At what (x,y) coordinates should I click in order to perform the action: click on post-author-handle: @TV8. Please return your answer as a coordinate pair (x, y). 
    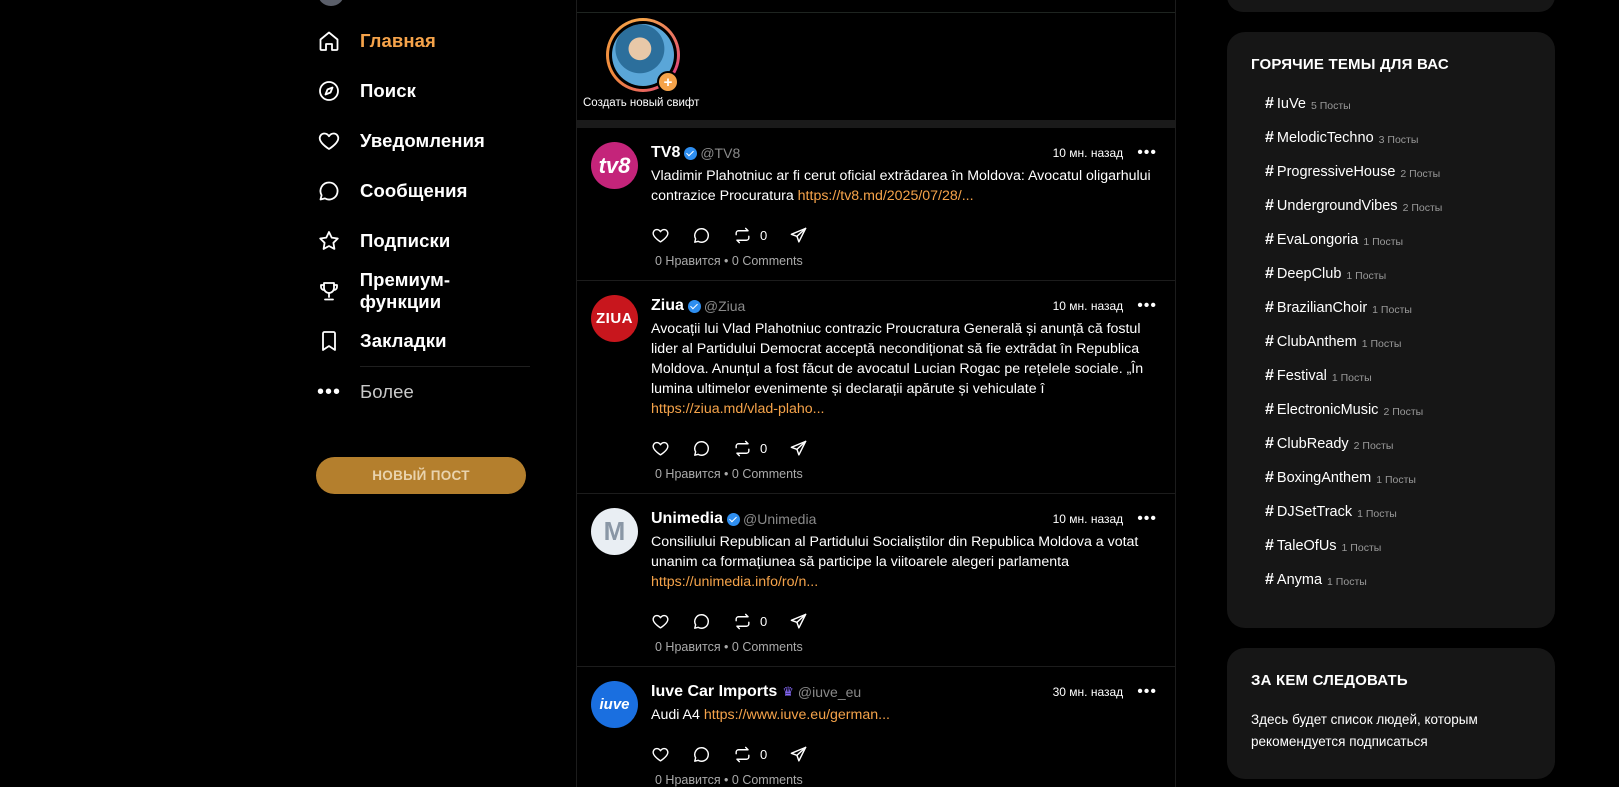
    Looking at the image, I should click on (720, 153).